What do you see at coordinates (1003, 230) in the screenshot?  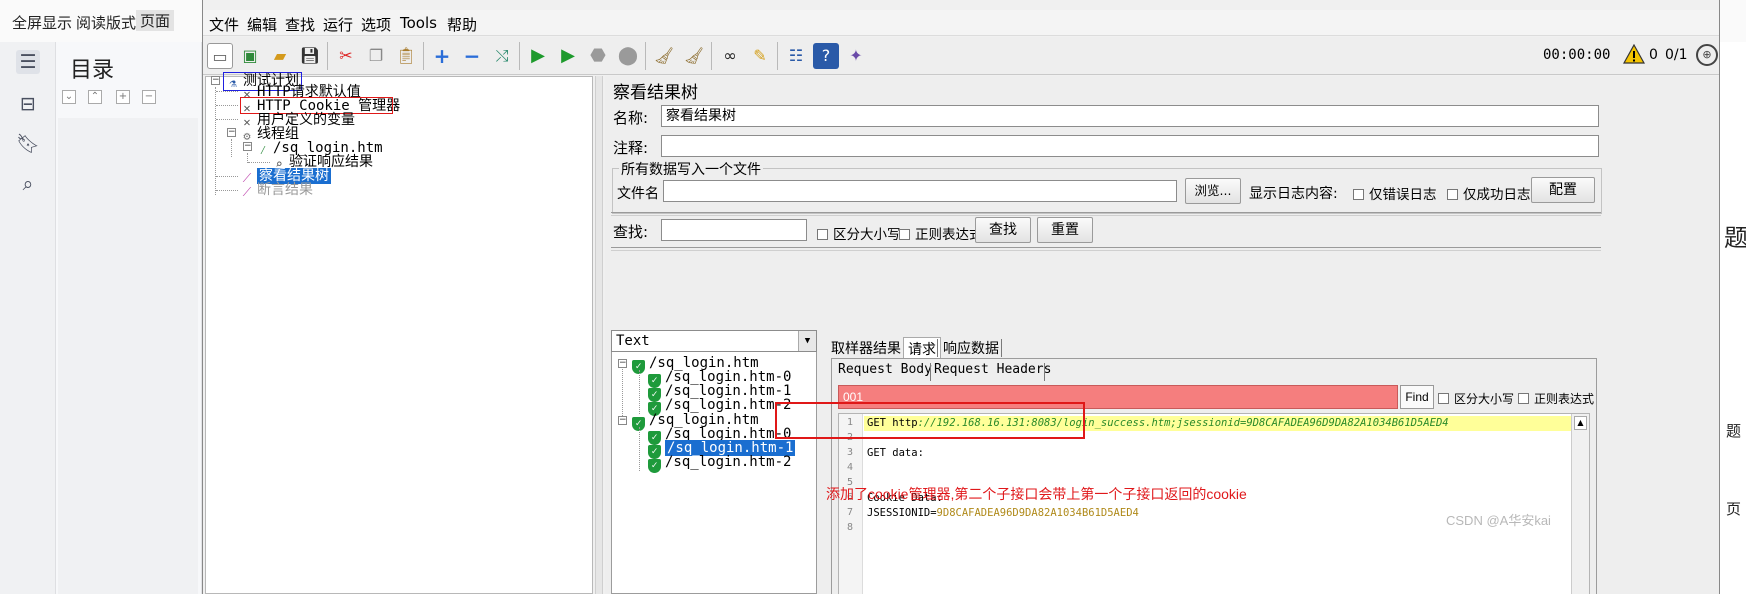 I see `search-button: 查找` at bounding box center [1003, 230].